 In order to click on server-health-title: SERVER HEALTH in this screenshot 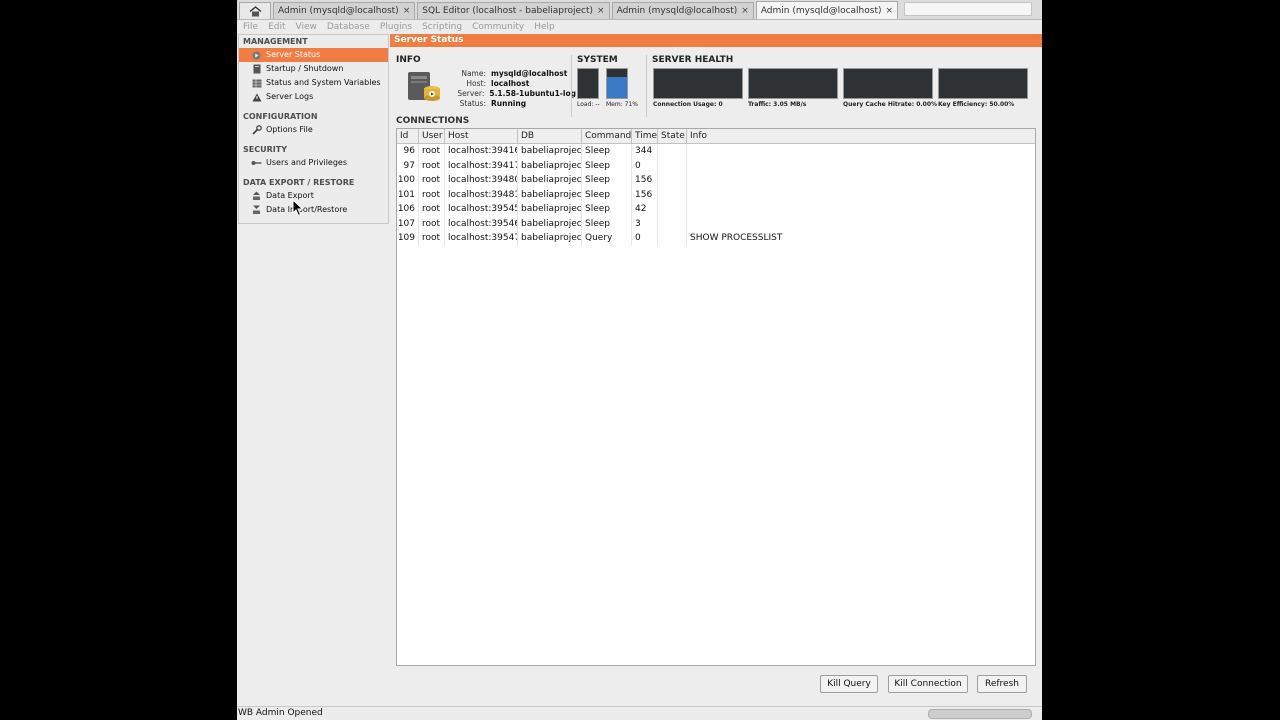, I will do `click(693, 60)`.